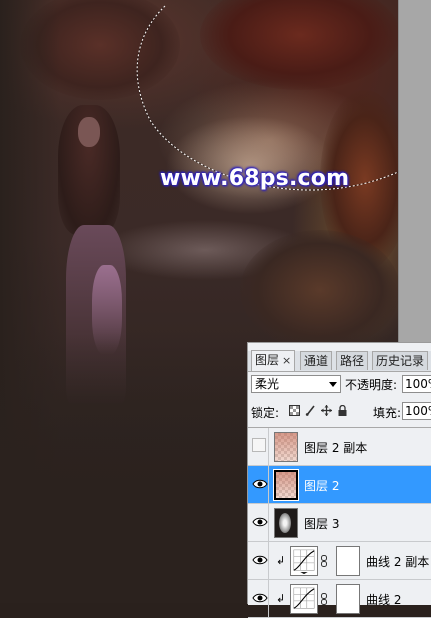  I want to click on tab-channels: 通道, so click(316, 360).